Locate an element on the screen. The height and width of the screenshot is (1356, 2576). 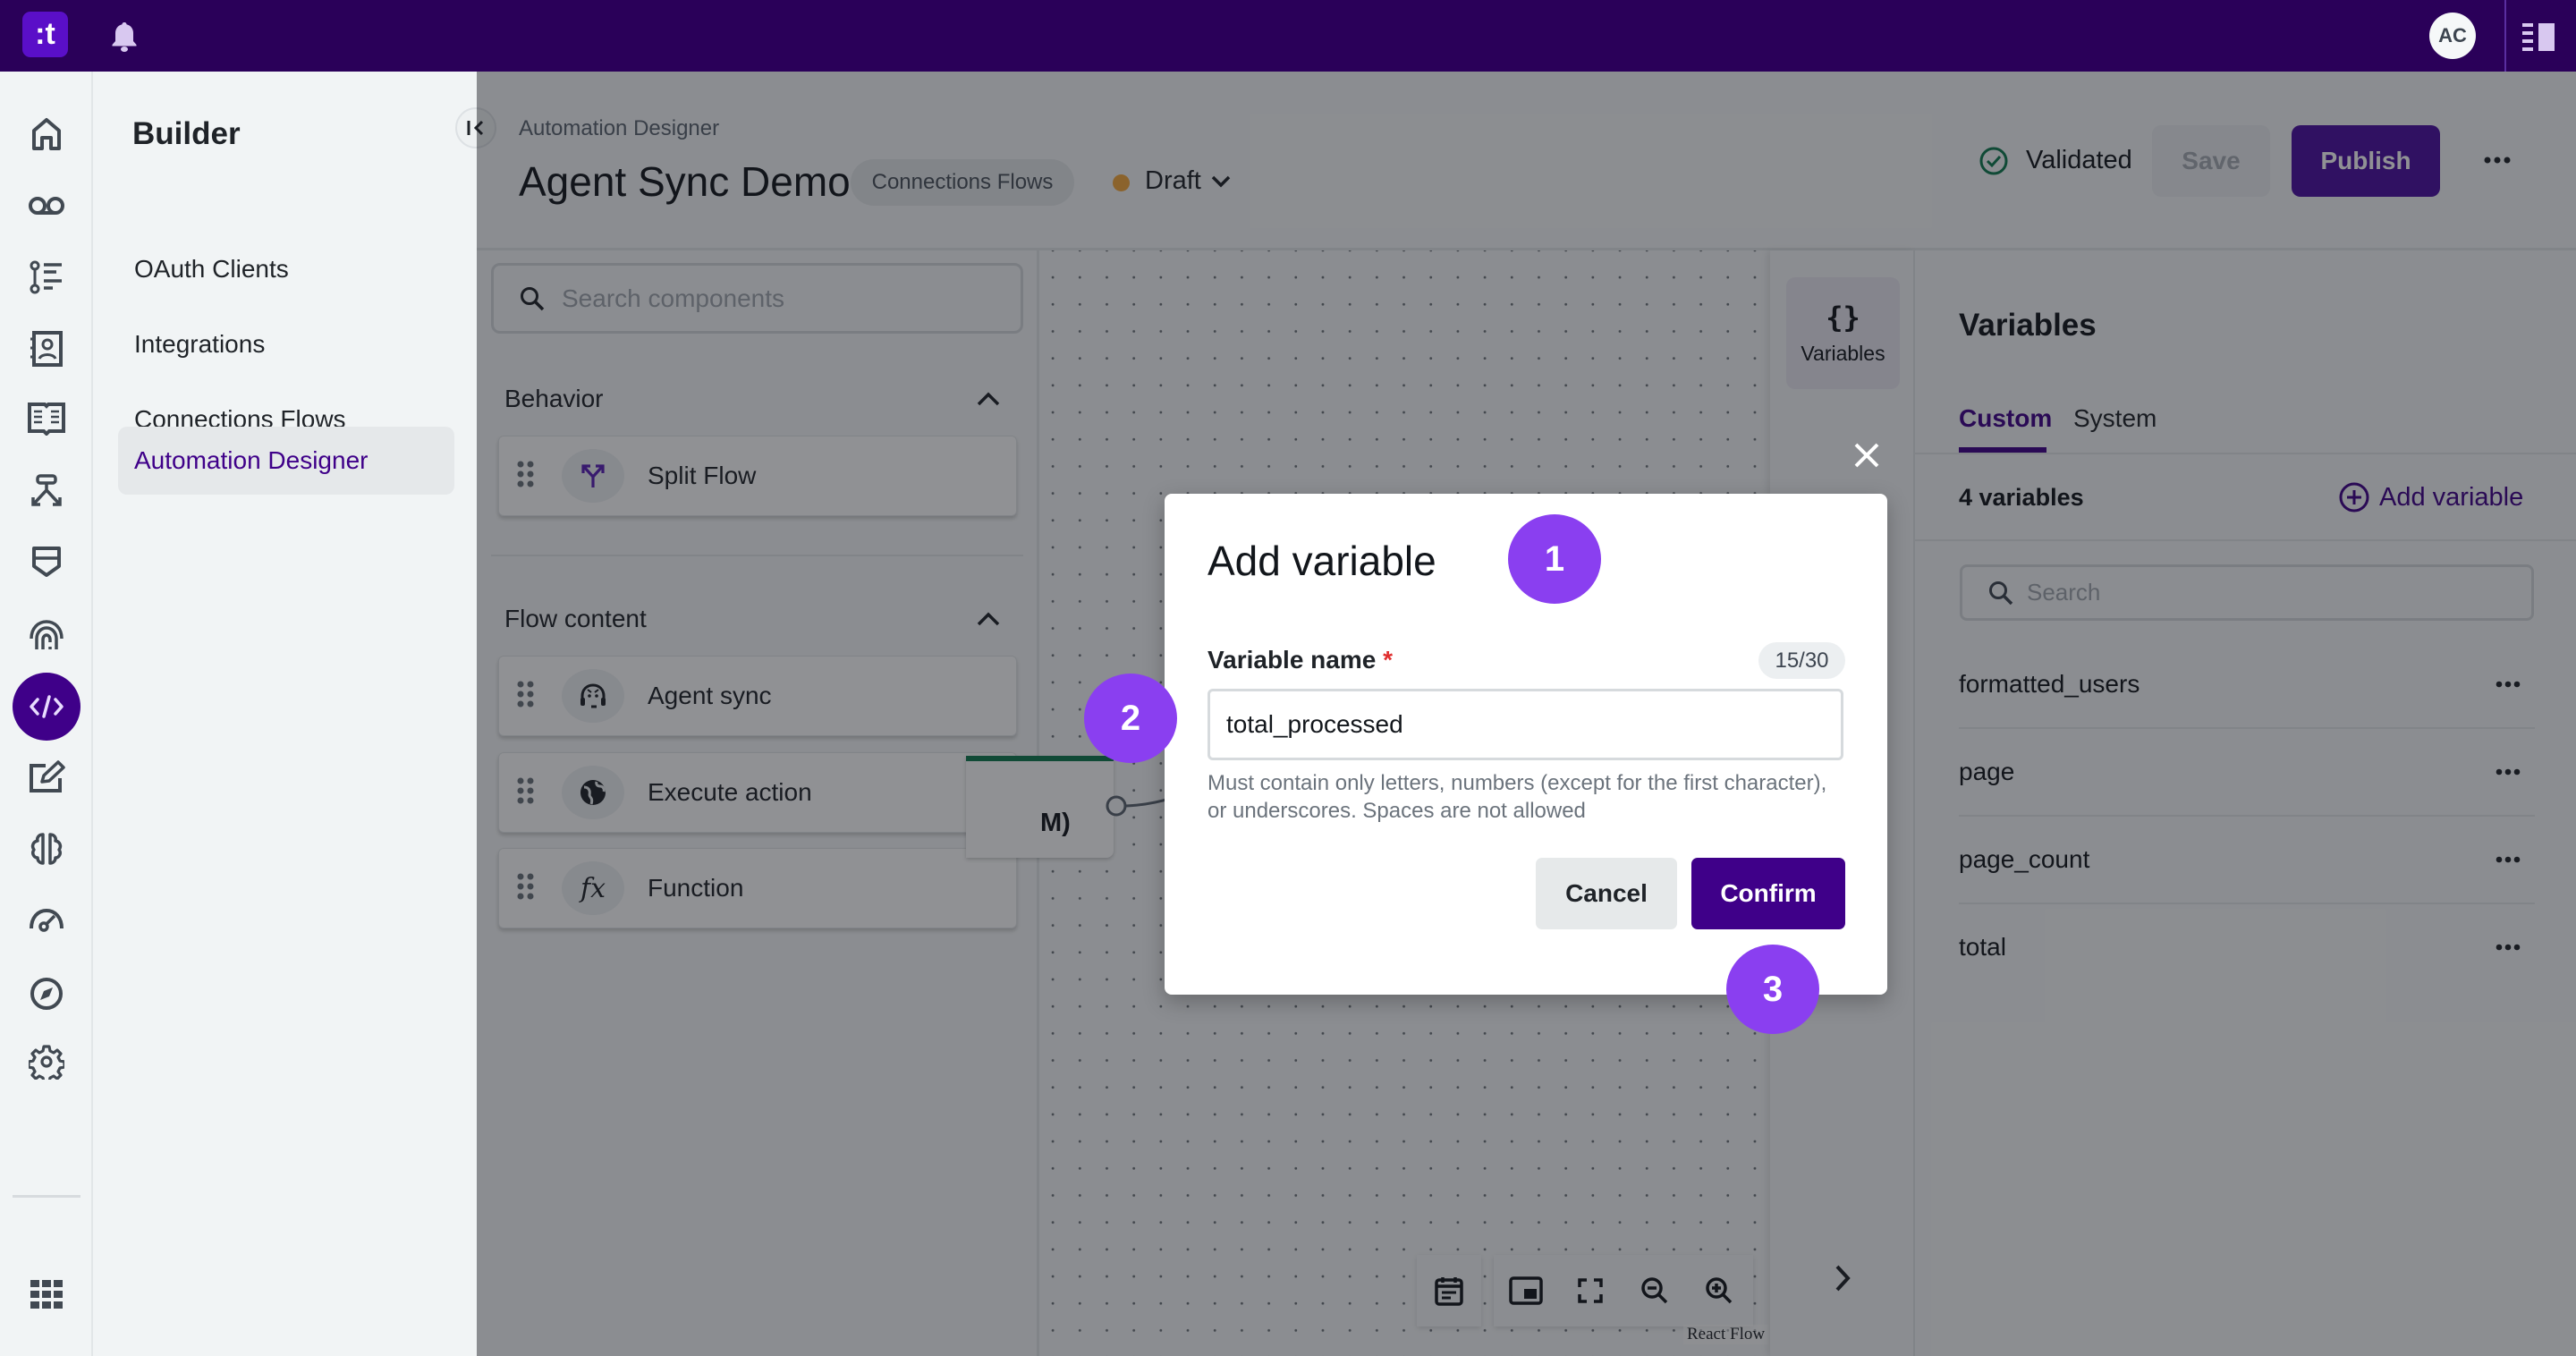
step-badge-2: 2 is located at coordinates (1130, 718).